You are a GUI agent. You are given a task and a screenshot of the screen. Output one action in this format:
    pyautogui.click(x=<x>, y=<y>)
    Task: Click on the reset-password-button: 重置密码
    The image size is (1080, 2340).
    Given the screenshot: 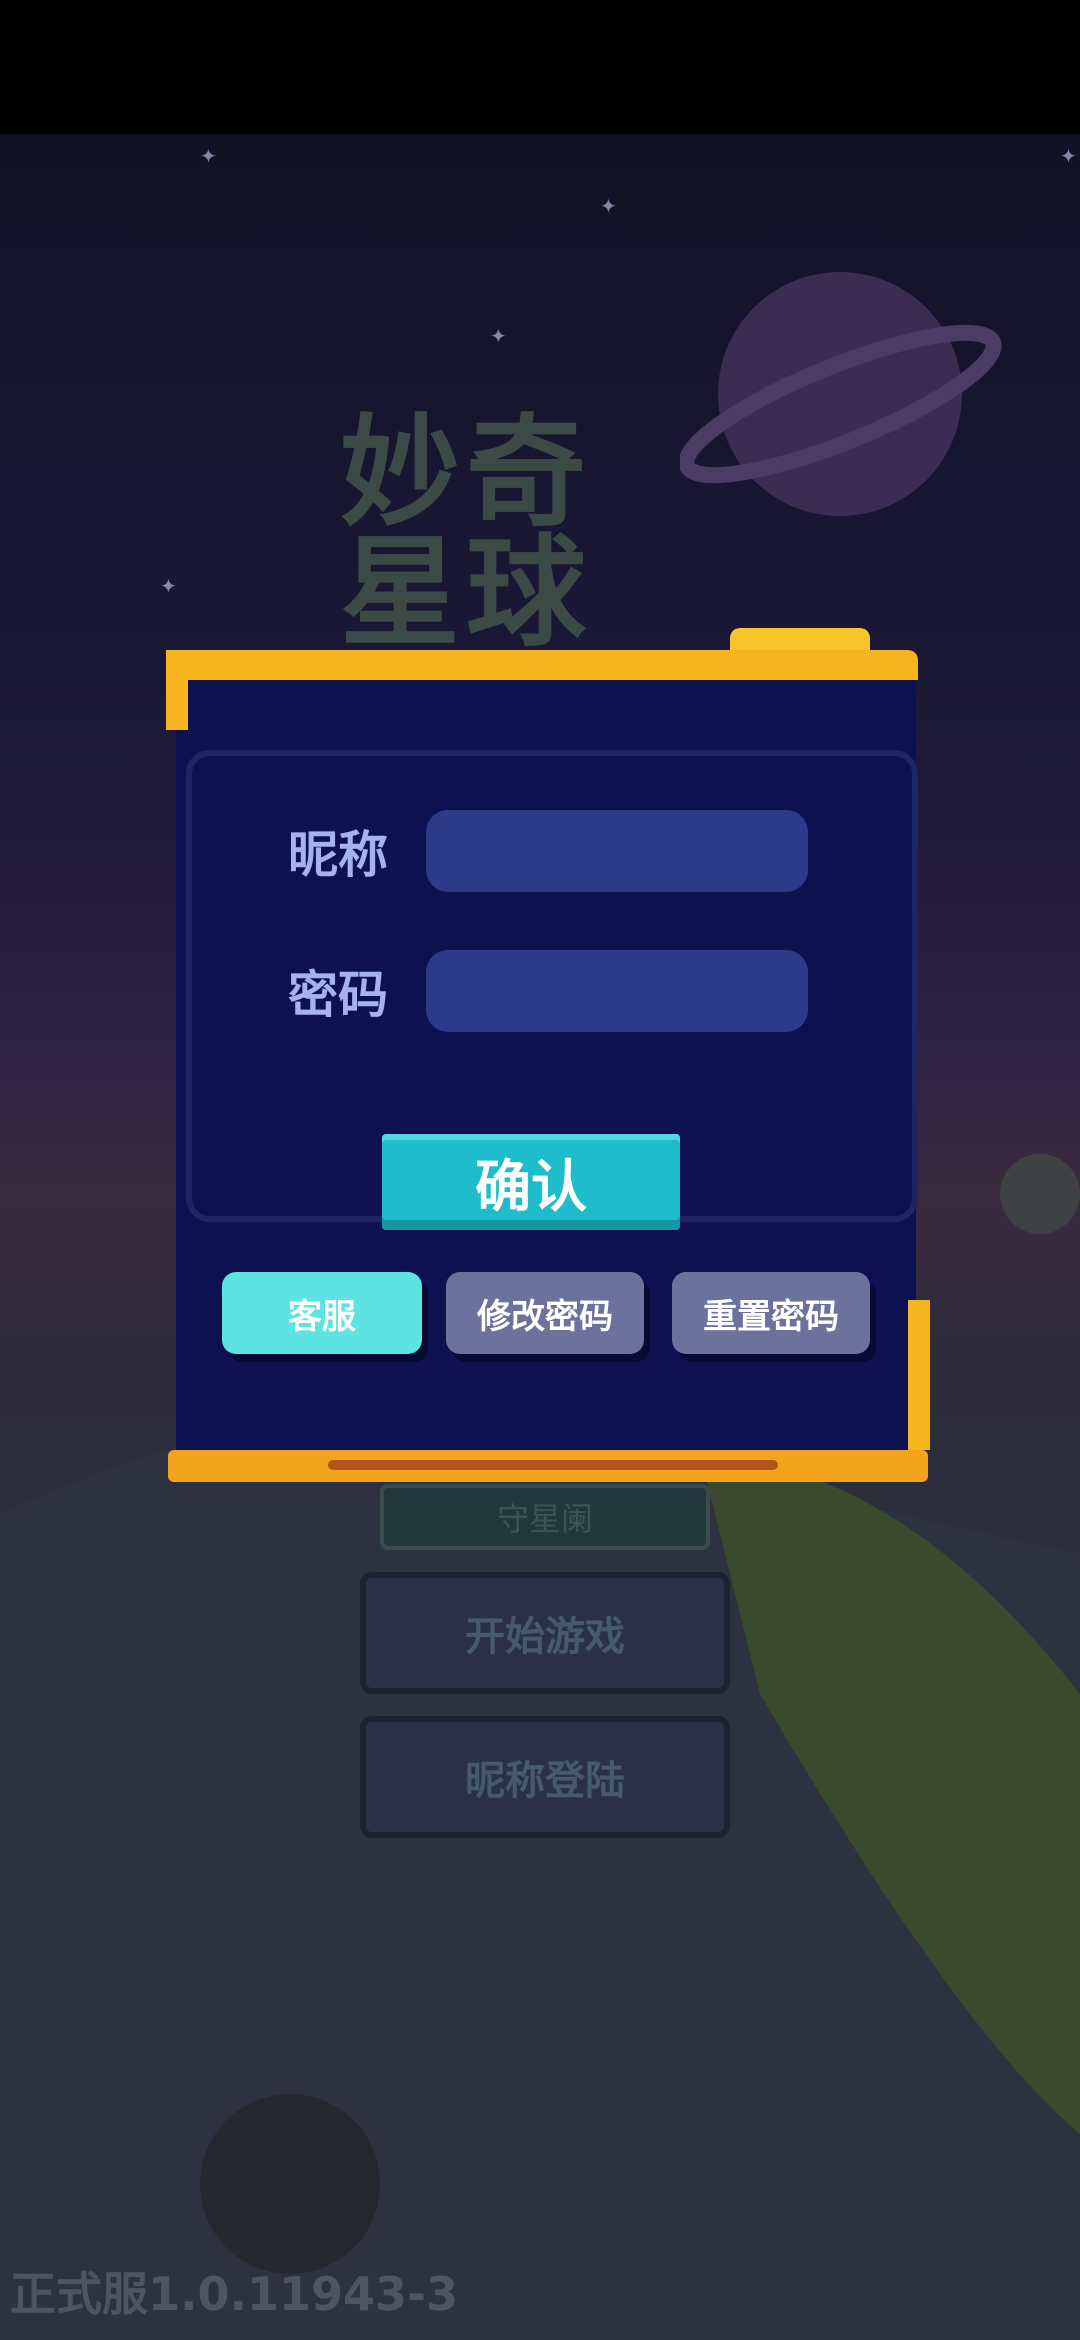 What is the action you would take?
    pyautogui.click(x=771, y=1313)
    